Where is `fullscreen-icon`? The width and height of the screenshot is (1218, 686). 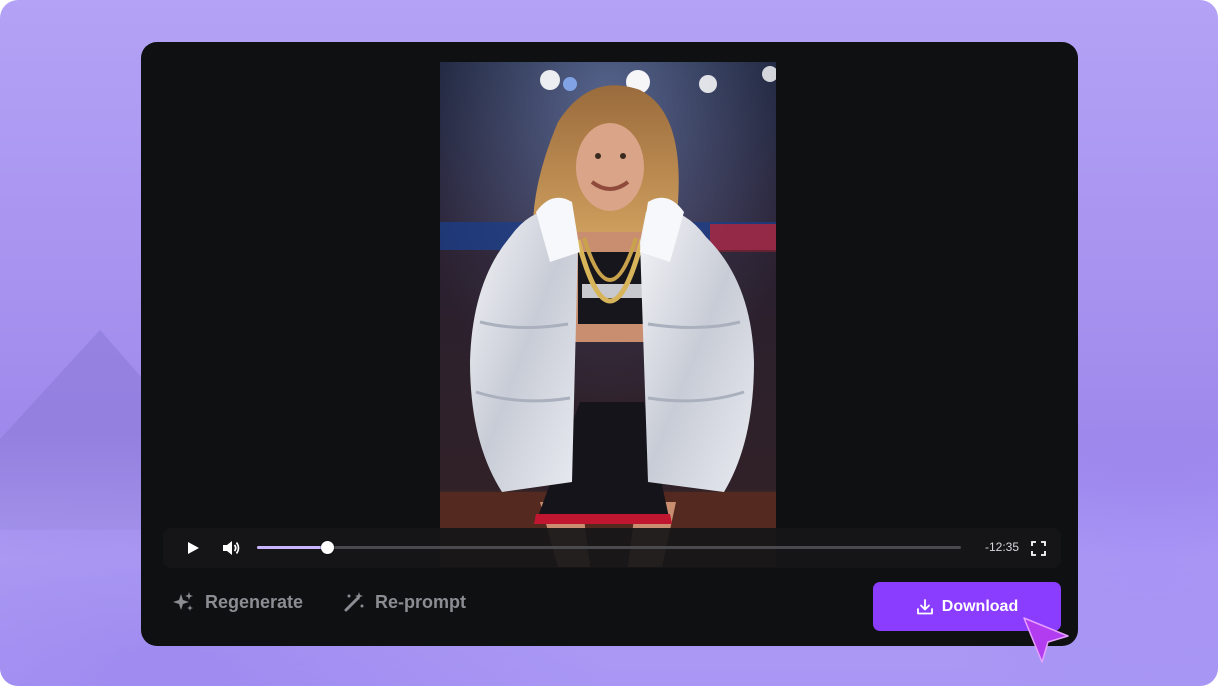
fullscreen-icon is located at coordinates (1038, 548).